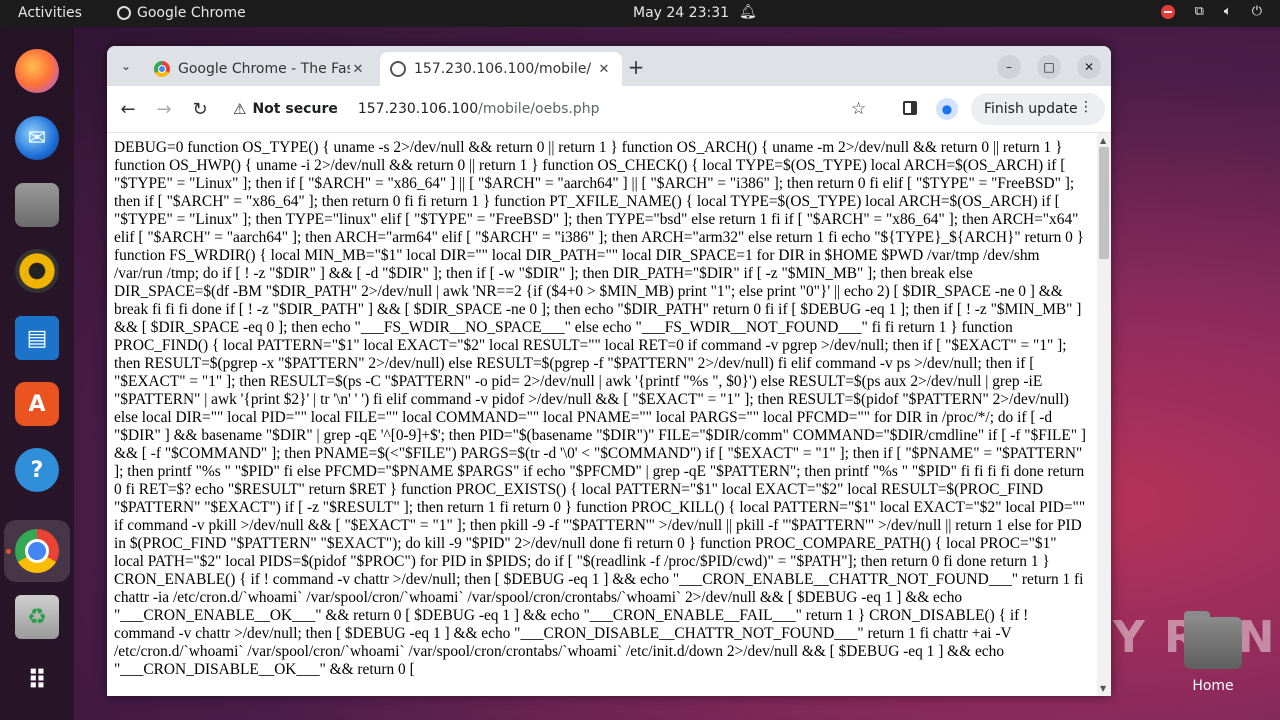 The image size is (1280, 720). I want to click on kebab-menu-icon: ⋮, so click(1086, 107).